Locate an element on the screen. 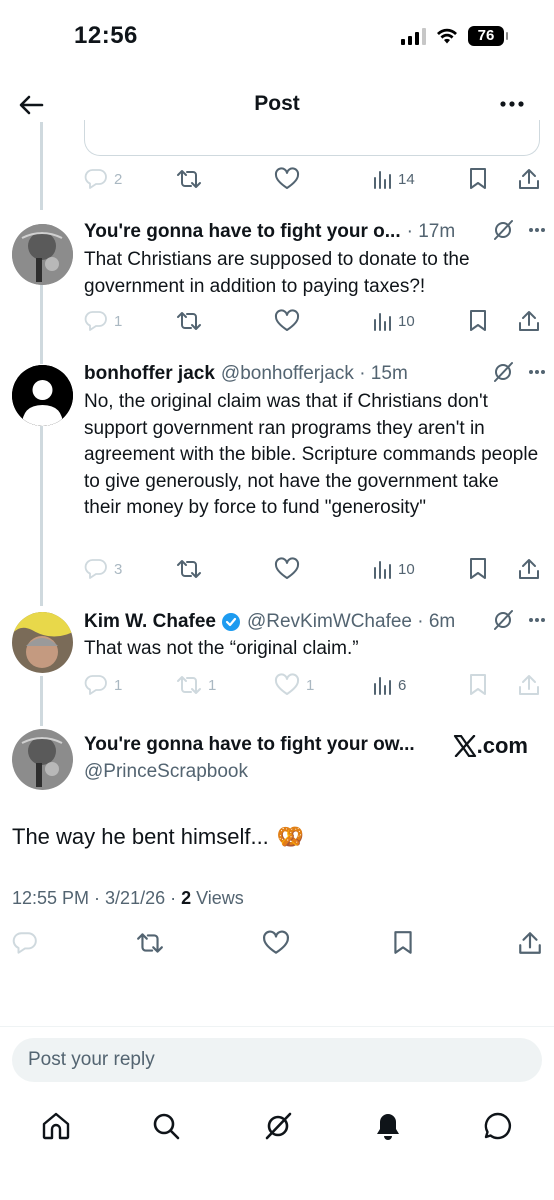  reply-composer: Post your reply is located at coordinates (277, 1060).